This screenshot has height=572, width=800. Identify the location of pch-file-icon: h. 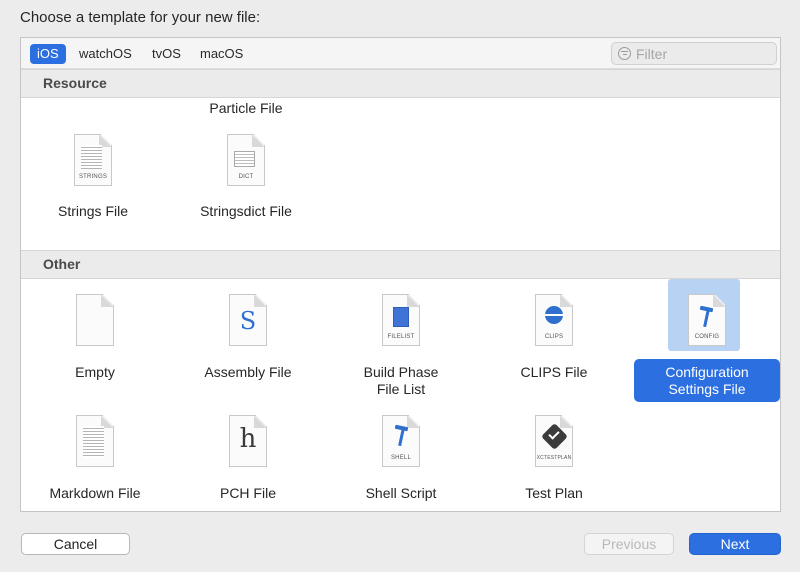
(248, 441).